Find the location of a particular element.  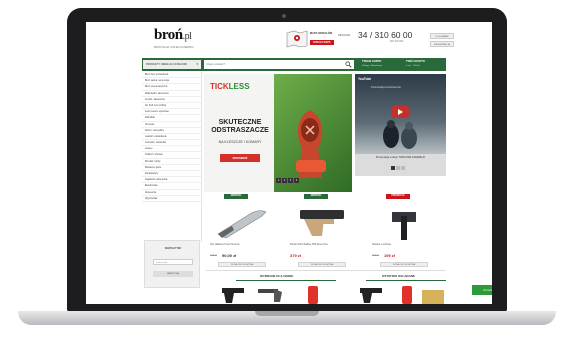

product-name: Siekiera z pochwą is located at coordinates (404, 245).